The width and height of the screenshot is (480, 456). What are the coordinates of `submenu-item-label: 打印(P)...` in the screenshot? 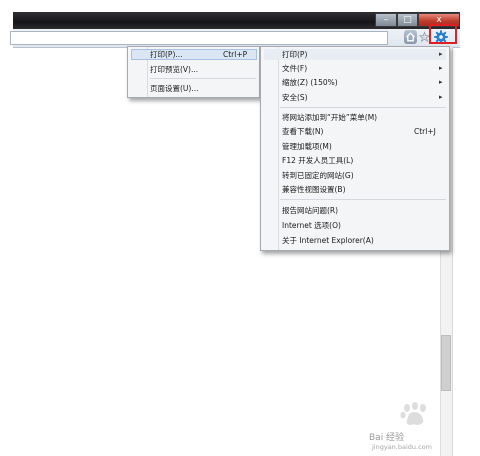 It's located at (166, 54).